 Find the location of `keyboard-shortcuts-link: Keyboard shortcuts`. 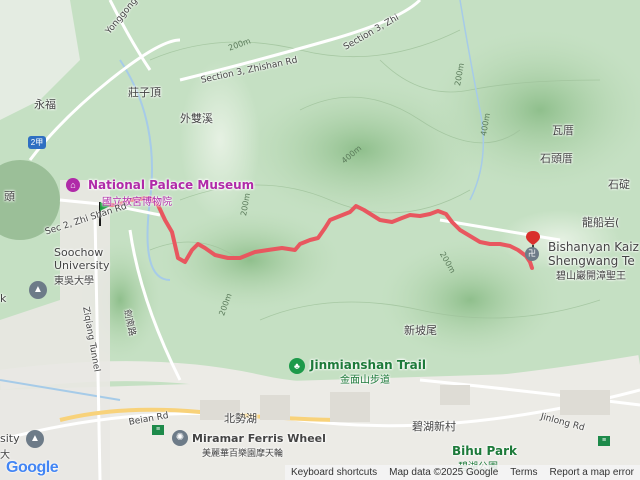

keyboard-shortcuts-link: Keyboard shortcuts is located at coordinates (334, 472).